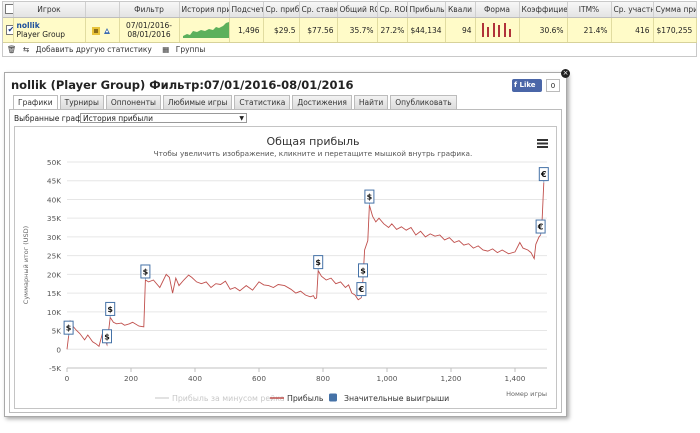  Describe the element at coordinates (589, 30) in the screenshot. I see `itm-value: 21.4%` at that location.